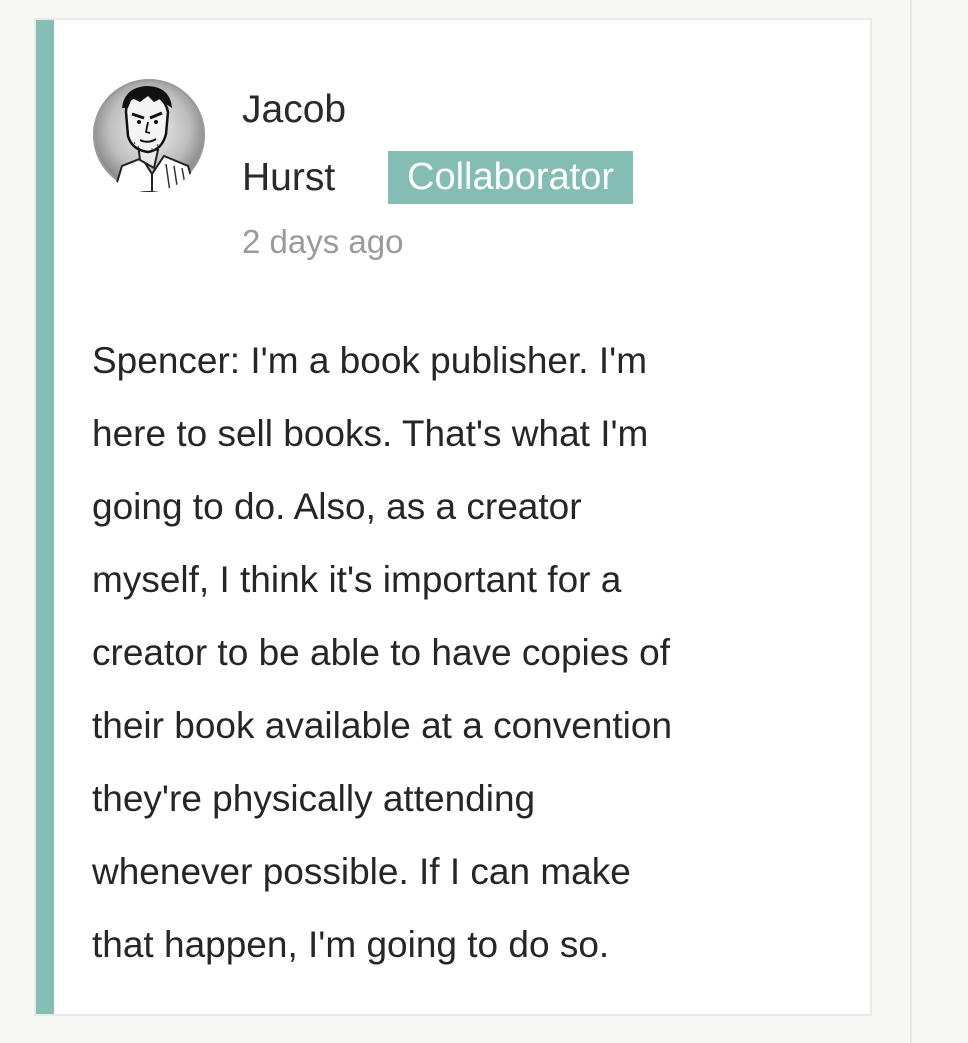 This screenshot has width=968, height=1043. Describe the element at coordinates (381, 652) in the screenshot. I see `comment-body-line: creator to be able to have copies of` at that location.